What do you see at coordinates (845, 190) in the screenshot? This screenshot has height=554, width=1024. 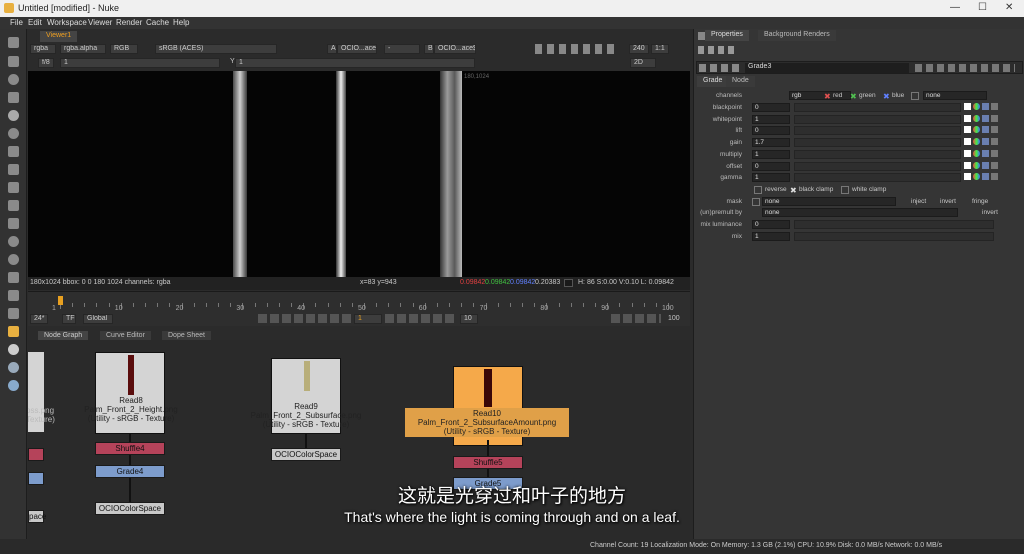 I see `white-clamp-checkbox` at bounding box center [845, 190].